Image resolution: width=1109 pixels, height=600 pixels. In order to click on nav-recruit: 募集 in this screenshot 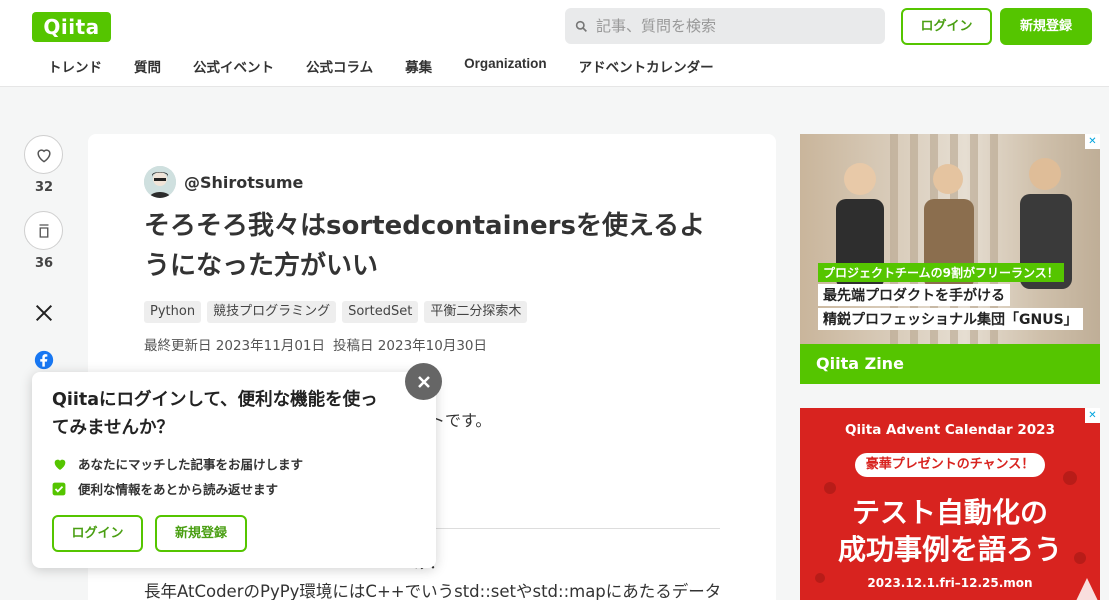, I will do `click(418, 66)`.